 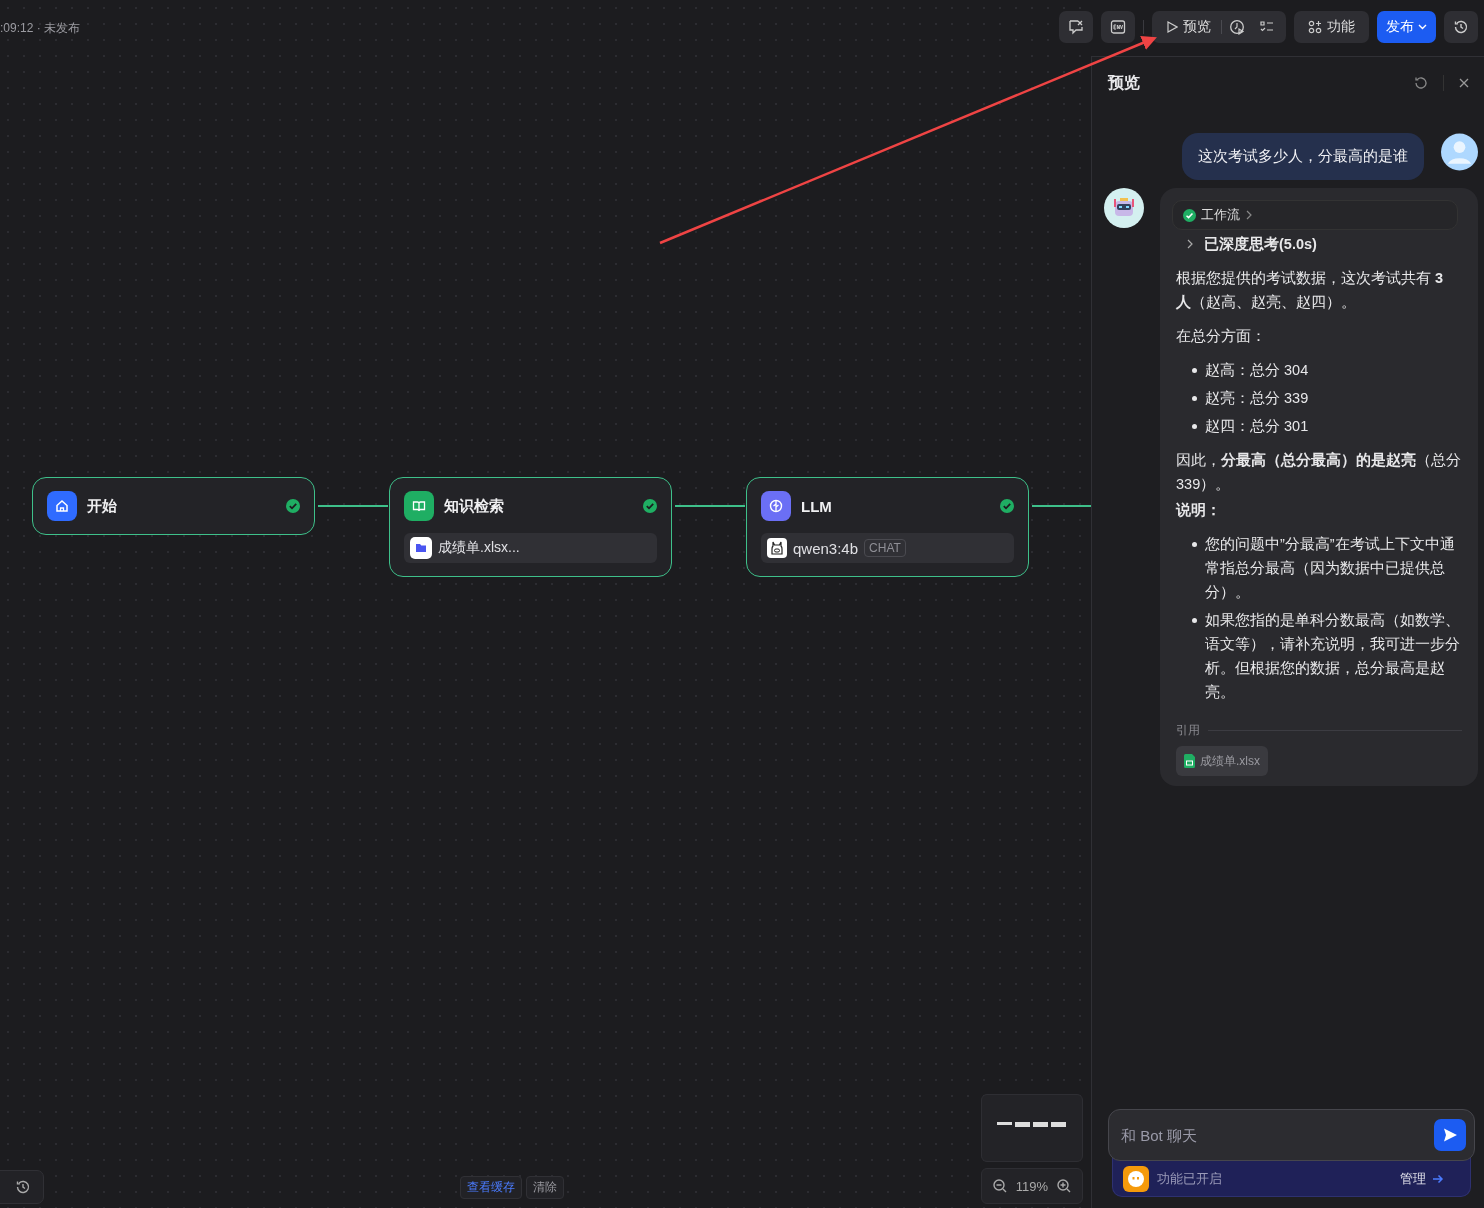 I want to click on spreadsheet-icon, so click(x=1189, y=761).